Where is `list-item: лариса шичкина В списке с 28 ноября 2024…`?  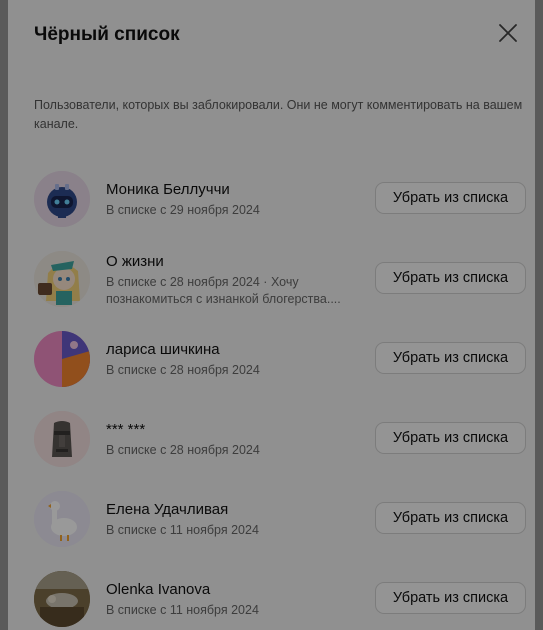 list-item: лариса шичкина В списке с 28 ноября 2024… is located at coordinates (271, 360).